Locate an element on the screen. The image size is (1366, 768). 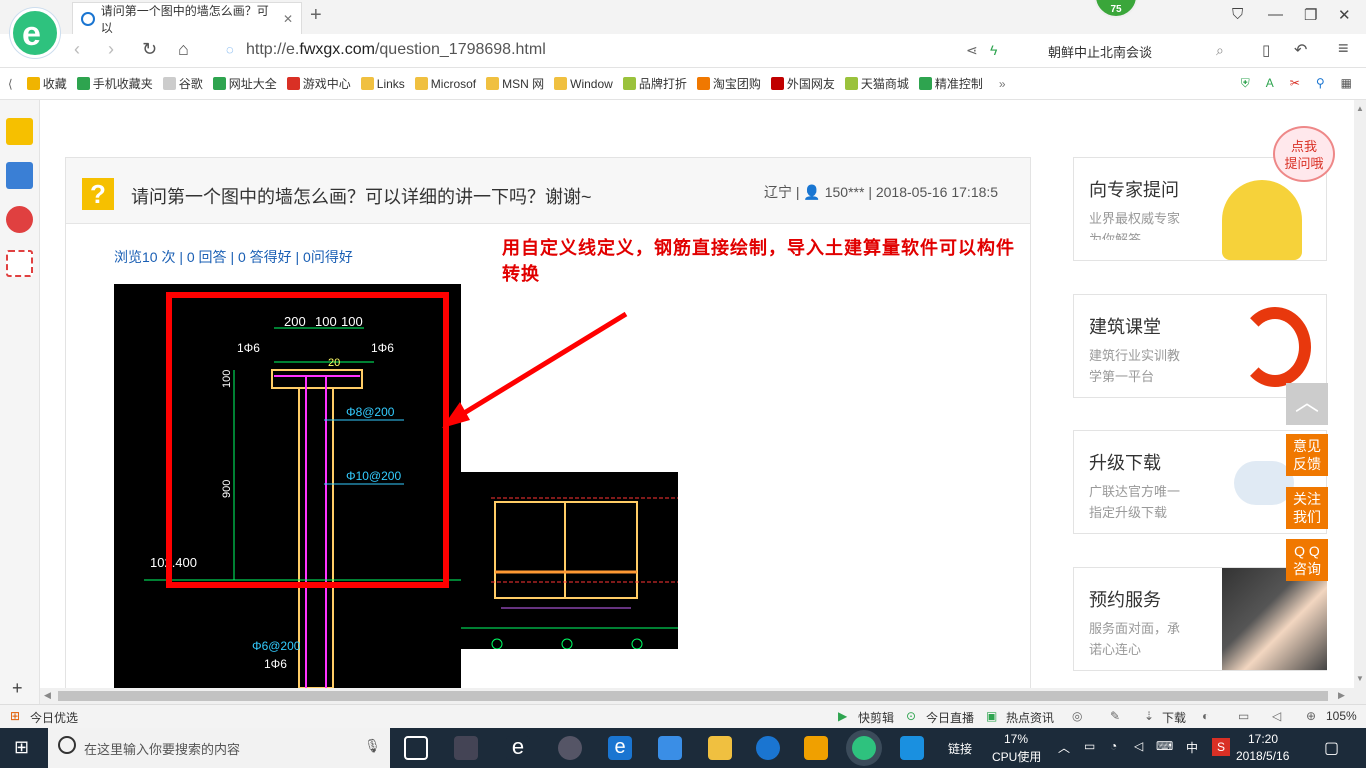
bookmark-item: 收藏 is located at coordinates (46, 83).